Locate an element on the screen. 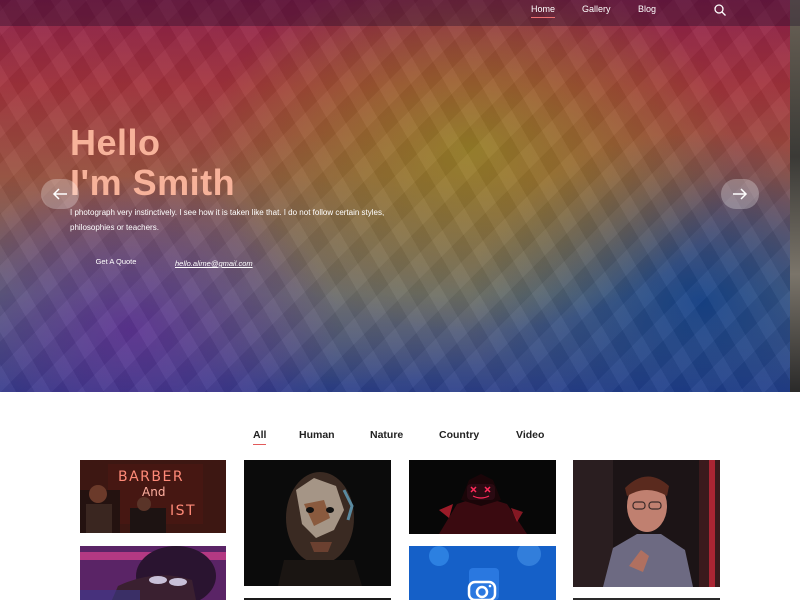 The width and height of the screenshot is (800, 600). gallery-item-neon-mask is located at coordinates (482, 497).